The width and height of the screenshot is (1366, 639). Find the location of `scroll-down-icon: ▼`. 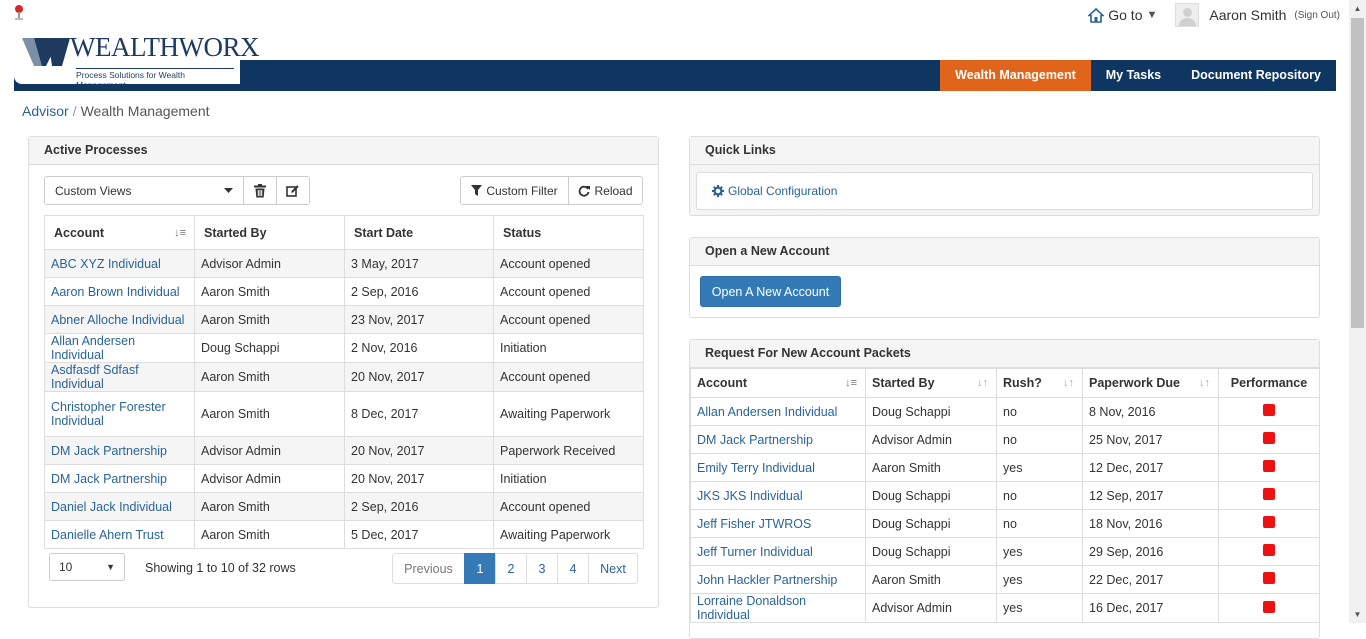

scroll-down-icon: ▼ is located at coordinates (1357, 614).